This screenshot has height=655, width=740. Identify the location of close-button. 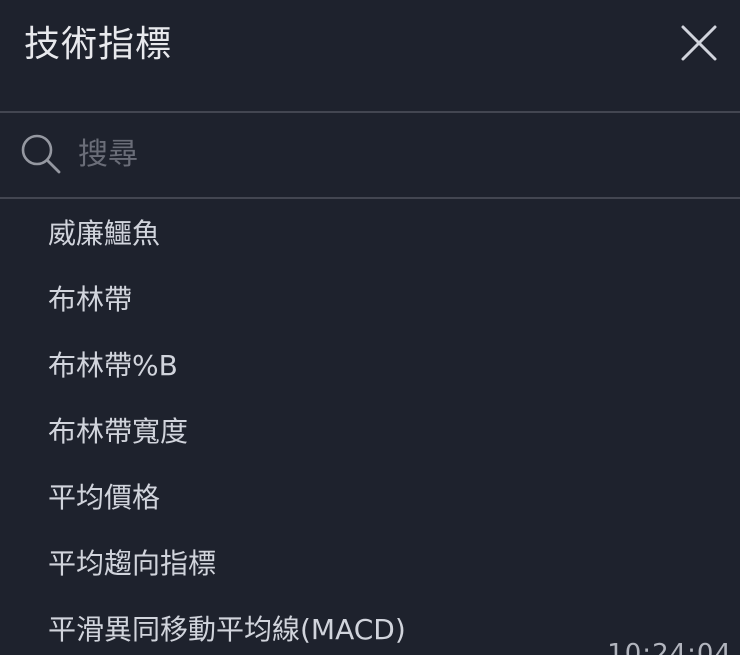
(699, 43).